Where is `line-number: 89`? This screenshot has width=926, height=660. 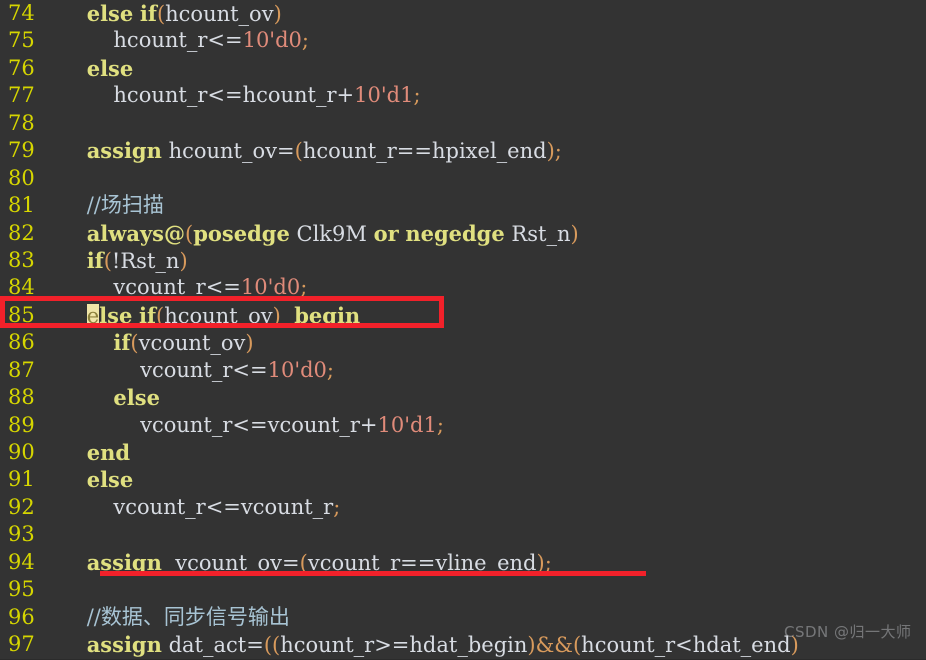
line-number: 89 is located at coordinates (21, 424).